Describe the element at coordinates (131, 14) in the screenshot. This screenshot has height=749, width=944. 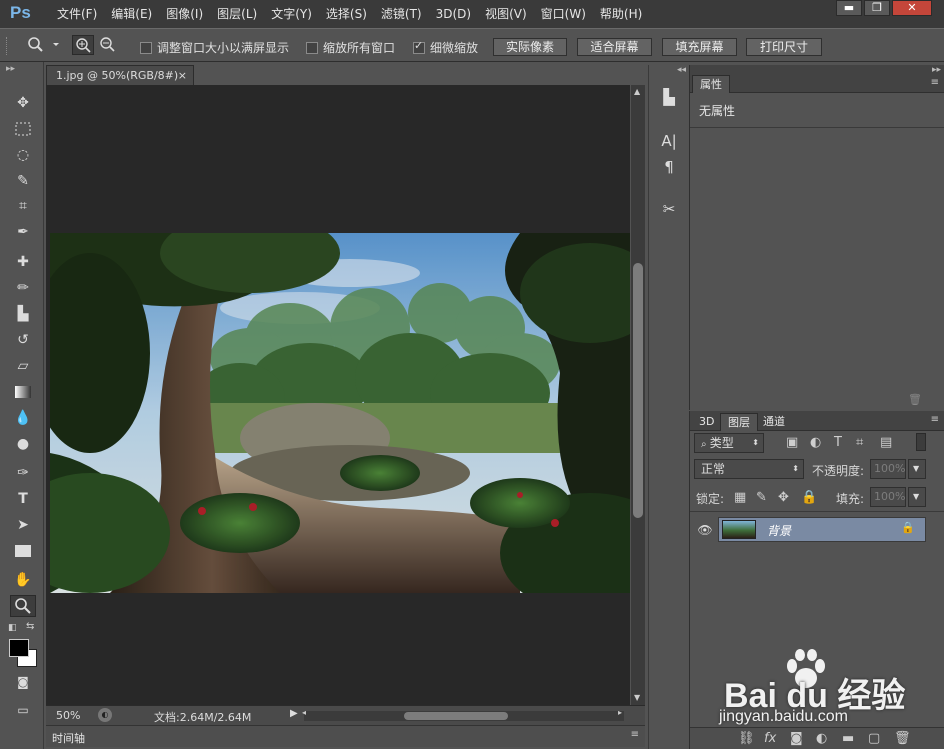
I see `menu-edit: 编辑(E)` at that location.